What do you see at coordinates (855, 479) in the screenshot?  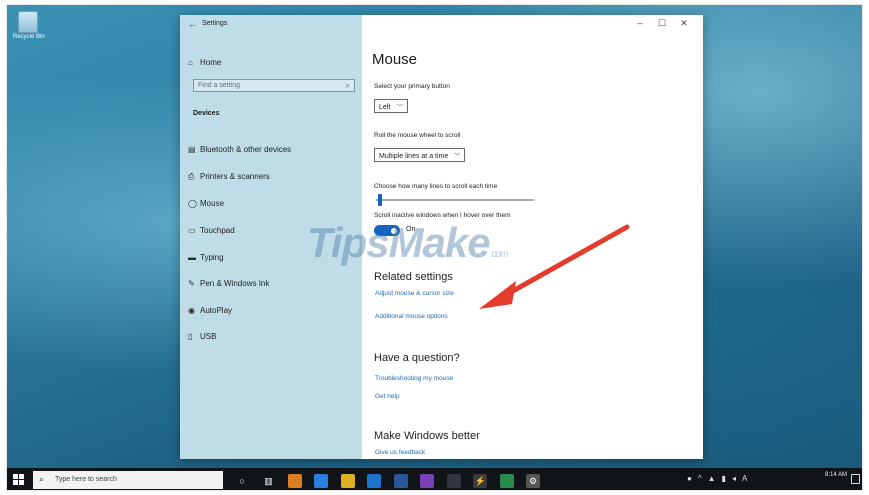 I see `notification-icon` at bounding box center [855, 479].